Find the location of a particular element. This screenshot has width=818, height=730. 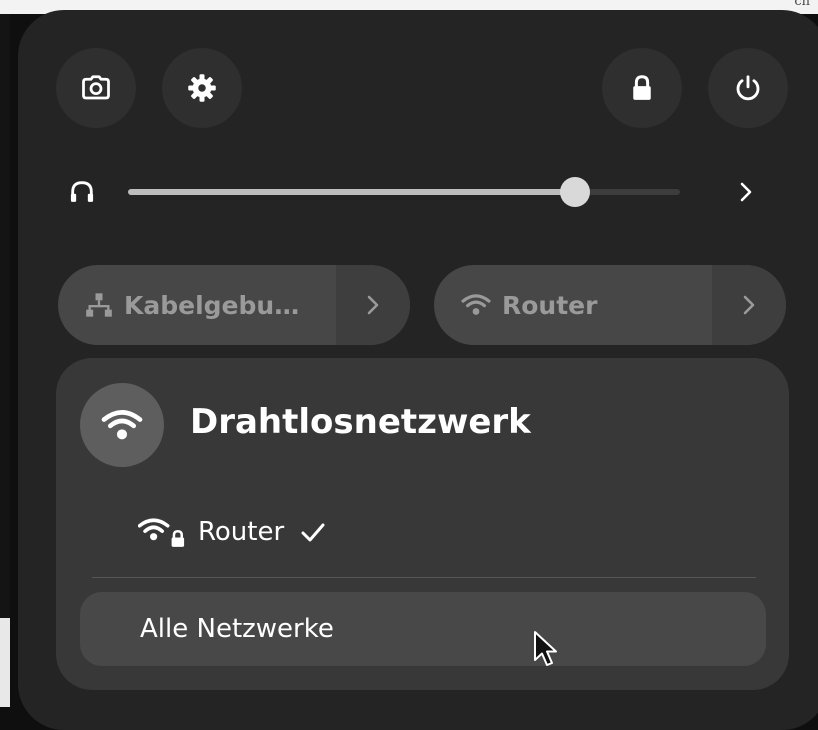

volume-slider-knob is located at coordinates (575, 192).